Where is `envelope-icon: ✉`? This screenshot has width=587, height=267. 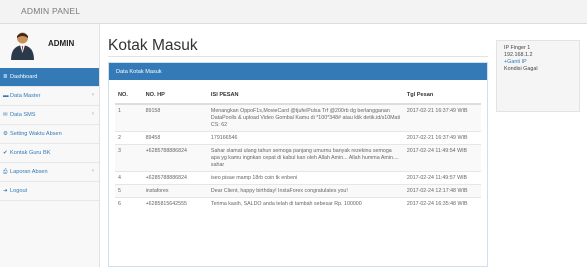
envelope-icon: ✉ is located at coordinates (5, 115).